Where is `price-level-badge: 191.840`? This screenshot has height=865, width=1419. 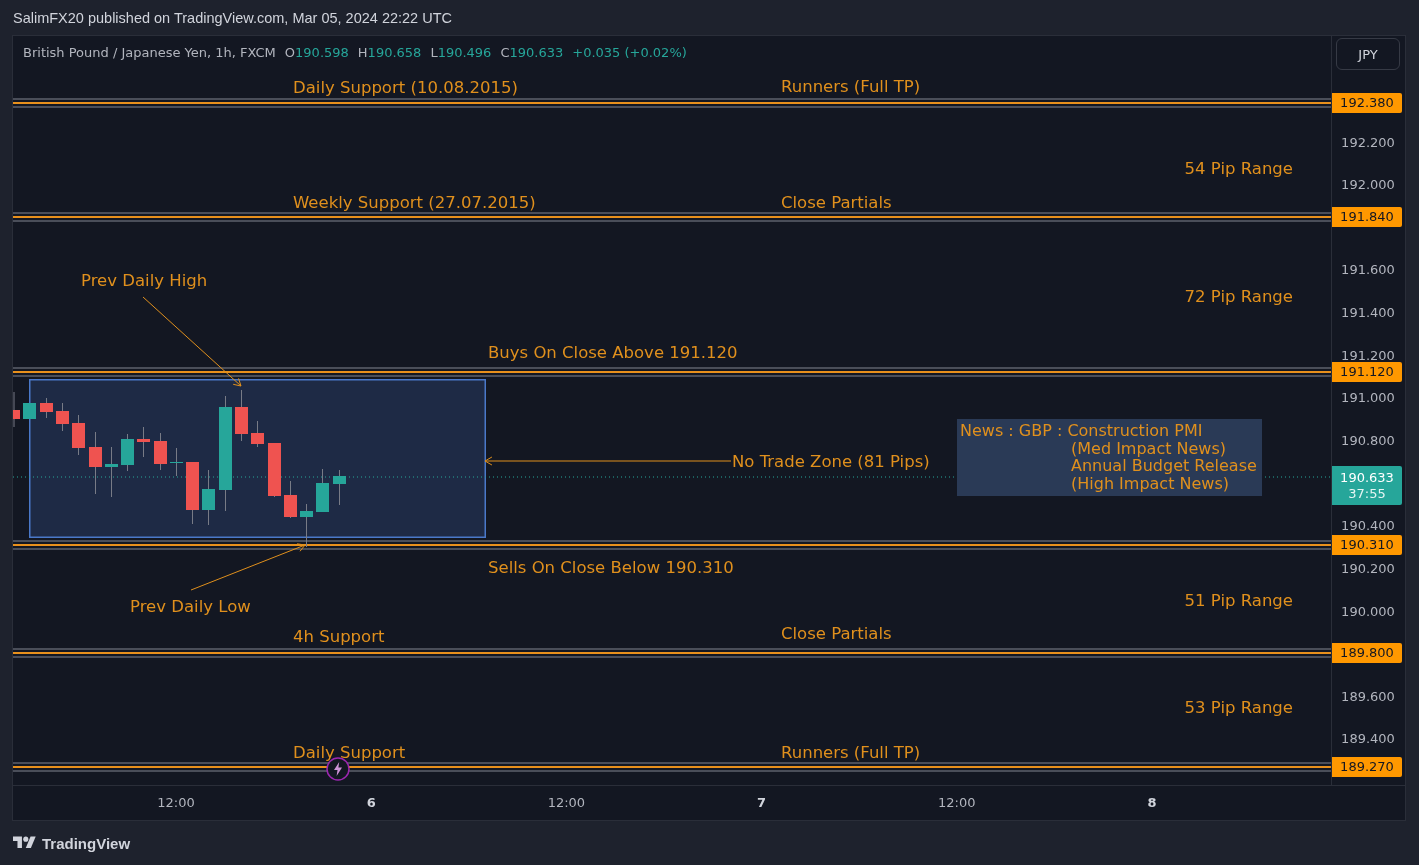 price-level-badge: 191.840 is located at coordinates (1367, 217).